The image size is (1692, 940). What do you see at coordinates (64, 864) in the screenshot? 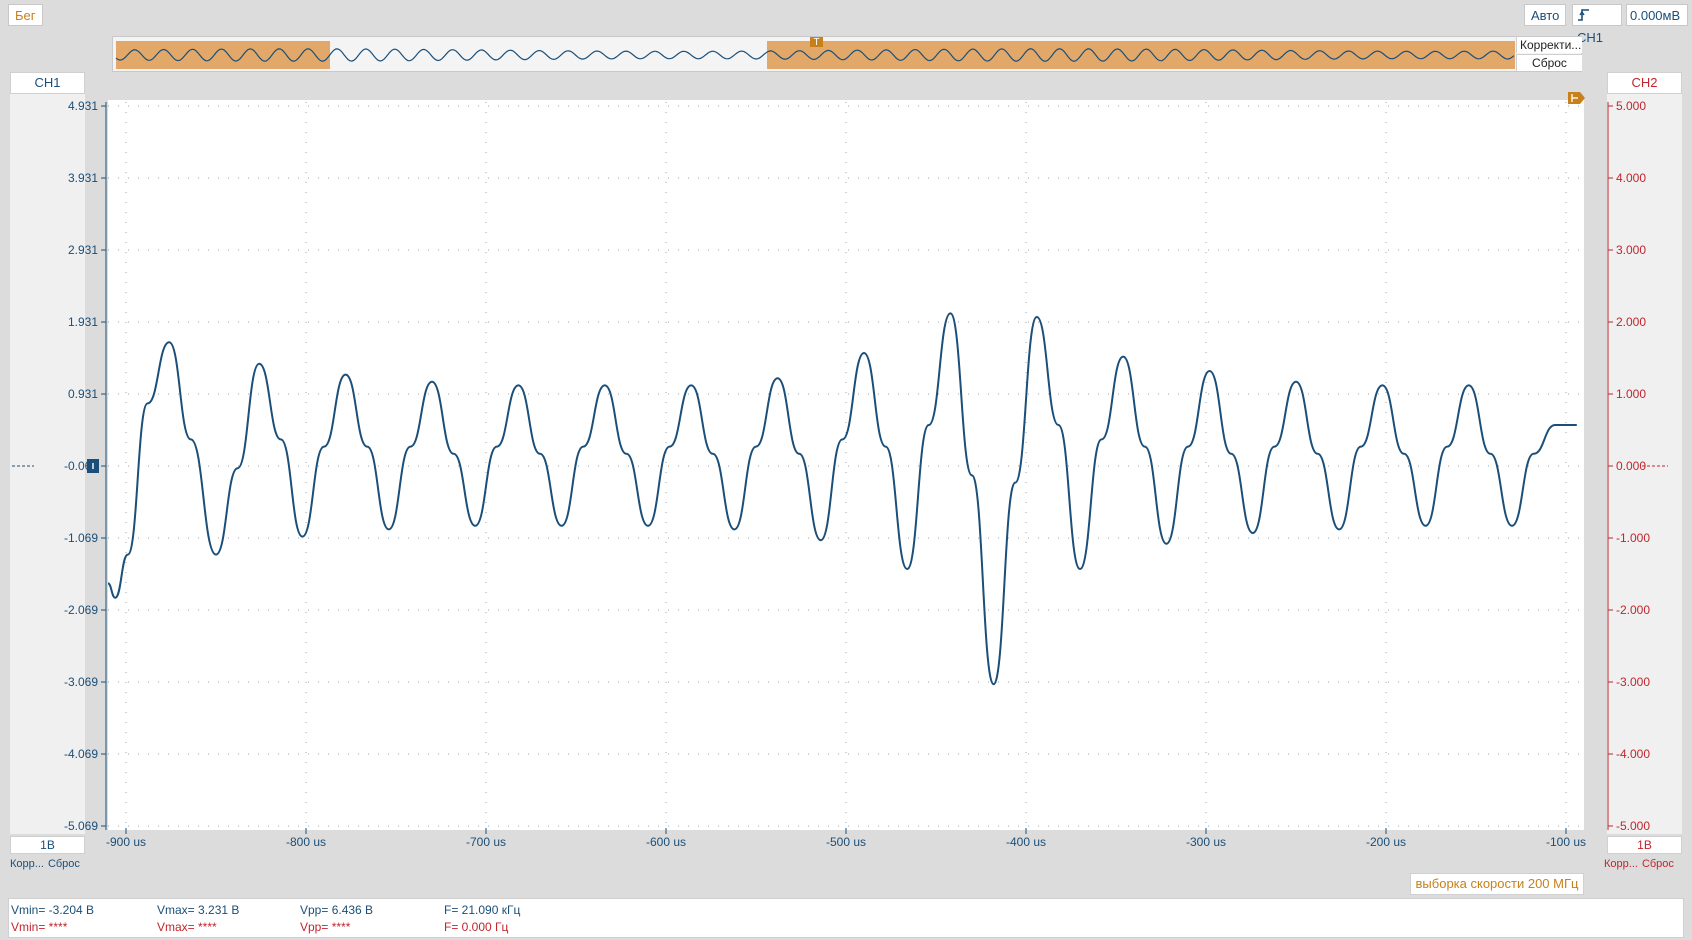
I see `ch1-reset-button: Сброс` at bounding box center [64, 864].